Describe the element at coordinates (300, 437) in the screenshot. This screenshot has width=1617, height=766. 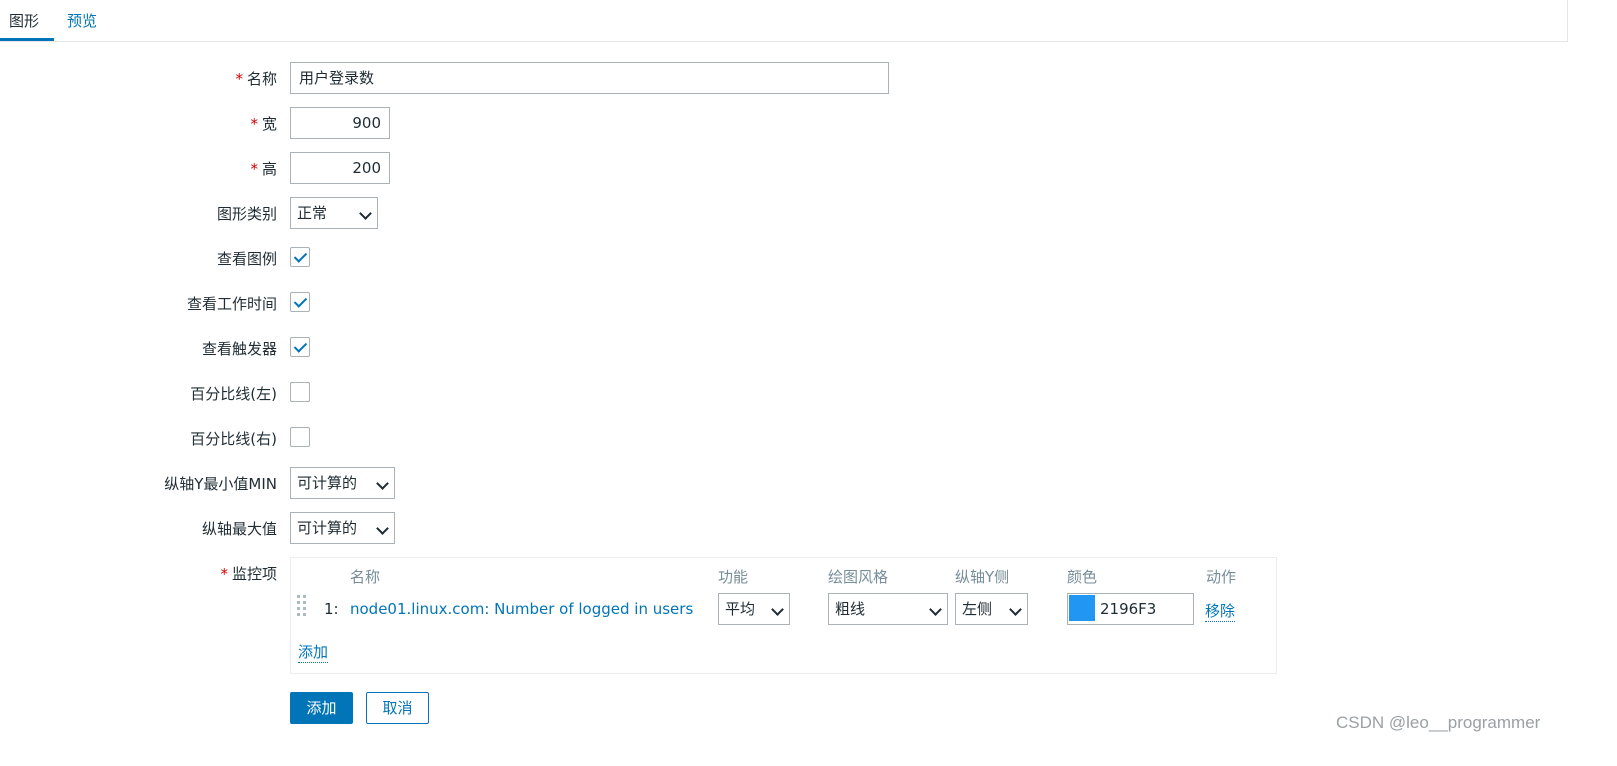
I see `percentile-right-checkbox` at that location.